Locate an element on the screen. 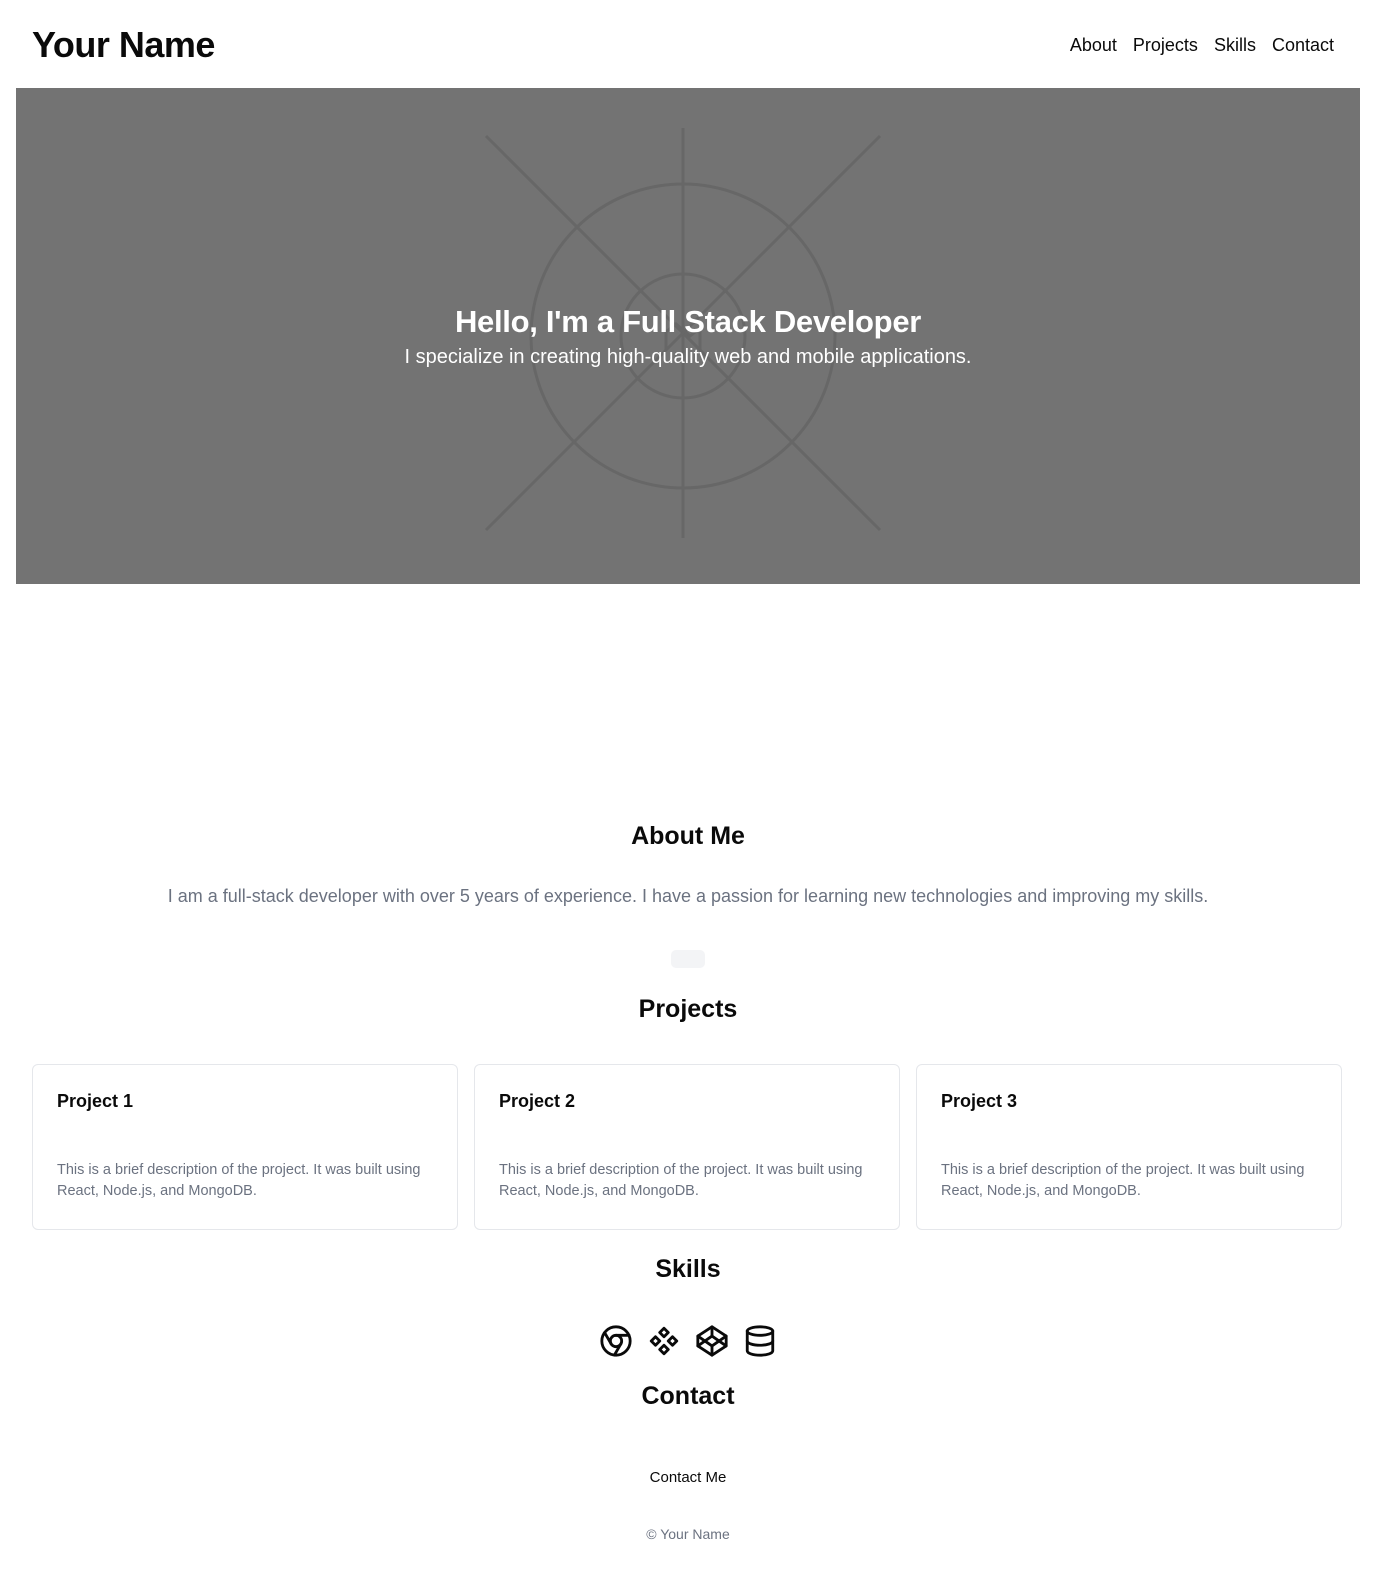  project-title: Project 3 is located at coordinates (979, 1101).